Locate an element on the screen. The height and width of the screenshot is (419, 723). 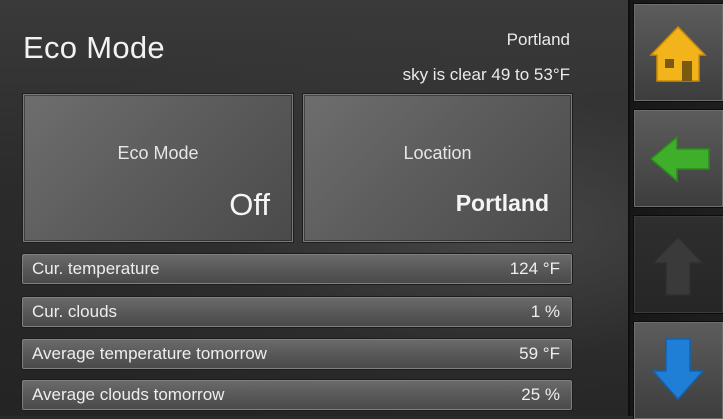
eco-mode-tile: Eco Mode Off is located at coordinates (158, 168).